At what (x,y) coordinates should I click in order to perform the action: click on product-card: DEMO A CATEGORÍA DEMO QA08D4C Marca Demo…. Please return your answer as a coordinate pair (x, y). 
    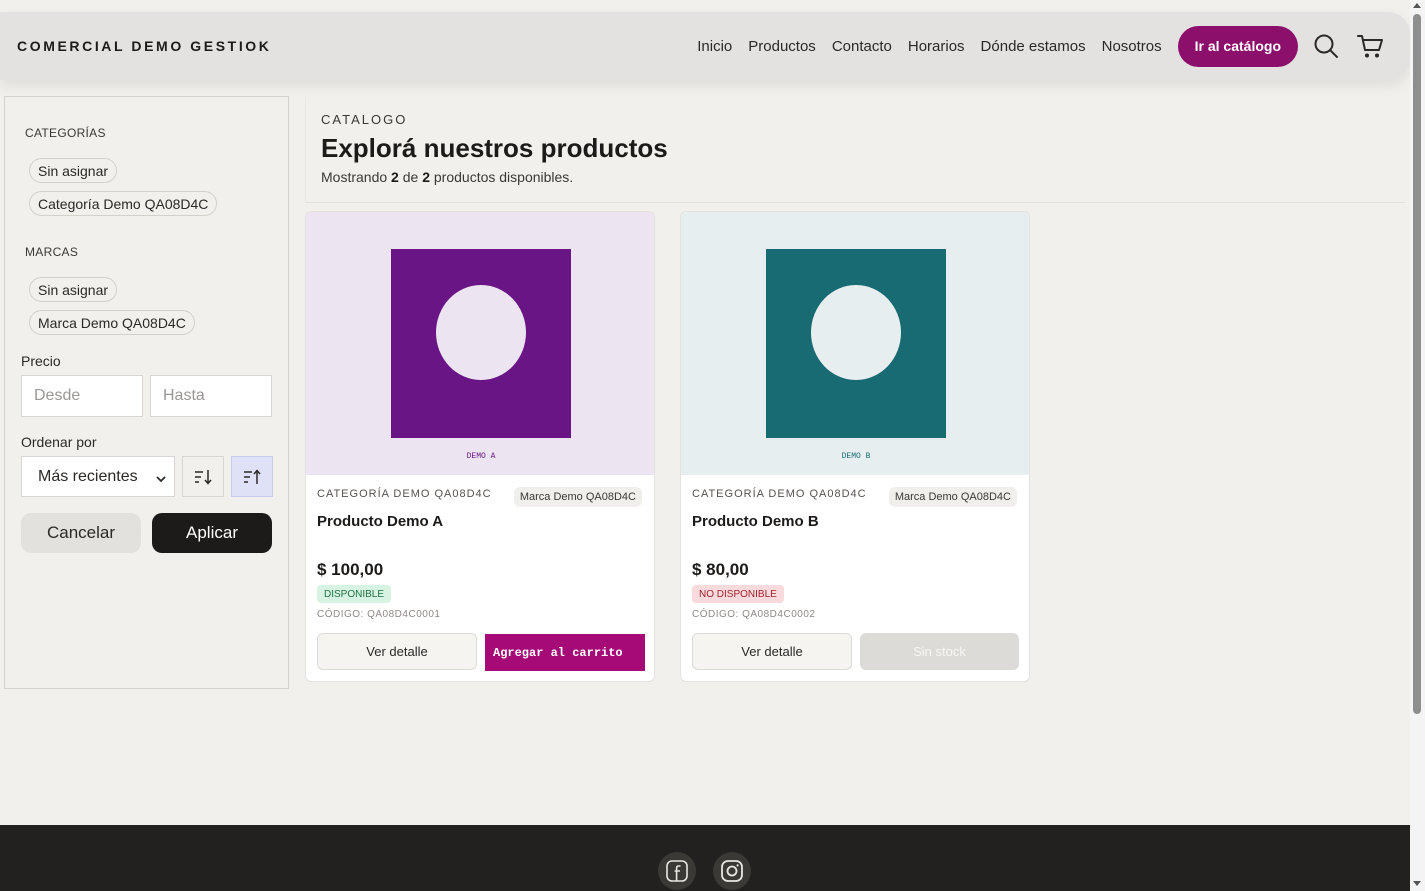
    Looking at the image, I should click on (480, 446).